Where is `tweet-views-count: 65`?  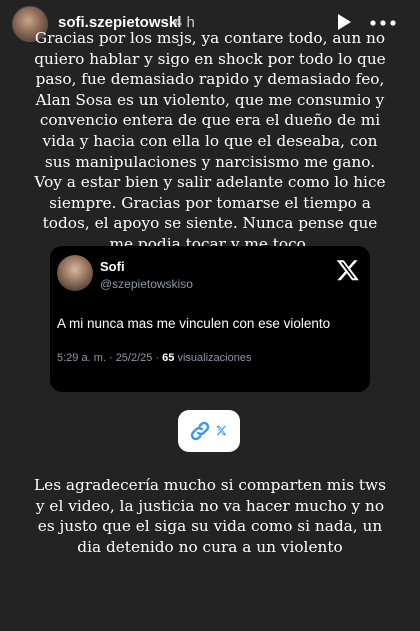 tweet-views-count: 65 is located at coordinates (168, 358).